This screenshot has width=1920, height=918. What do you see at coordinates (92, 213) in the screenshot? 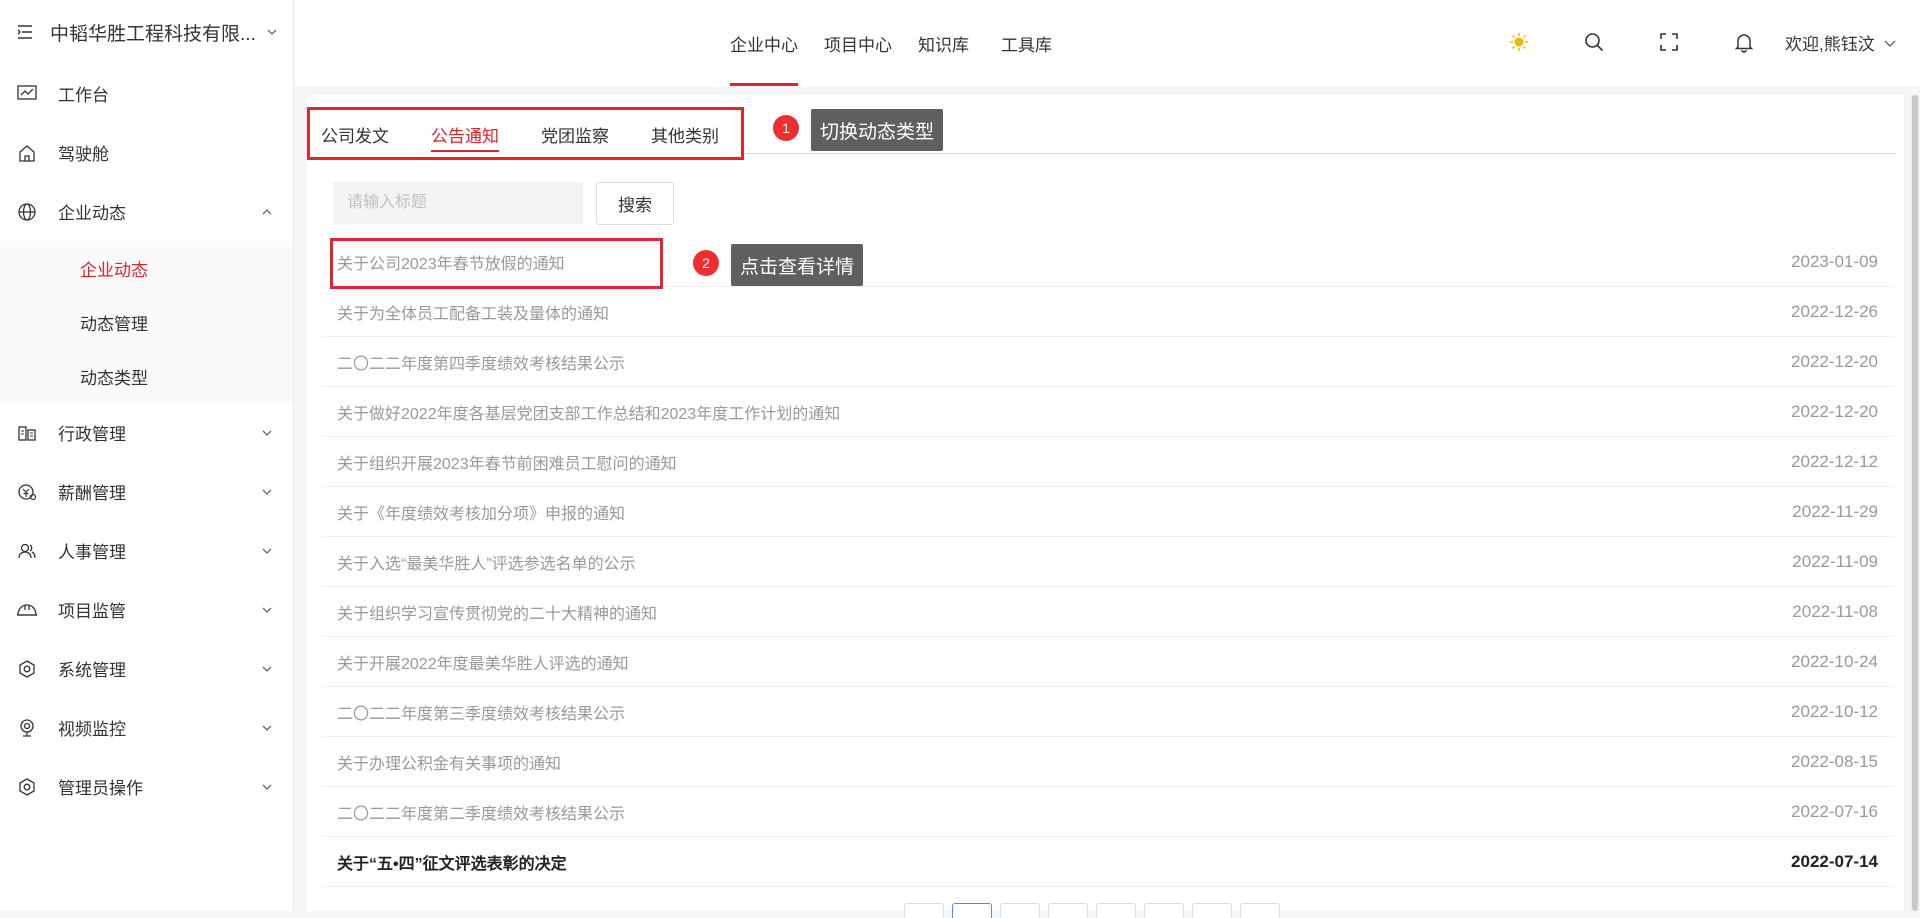
I see `sidebar-item-label: 企业动态` at bounding box center [92, 213].